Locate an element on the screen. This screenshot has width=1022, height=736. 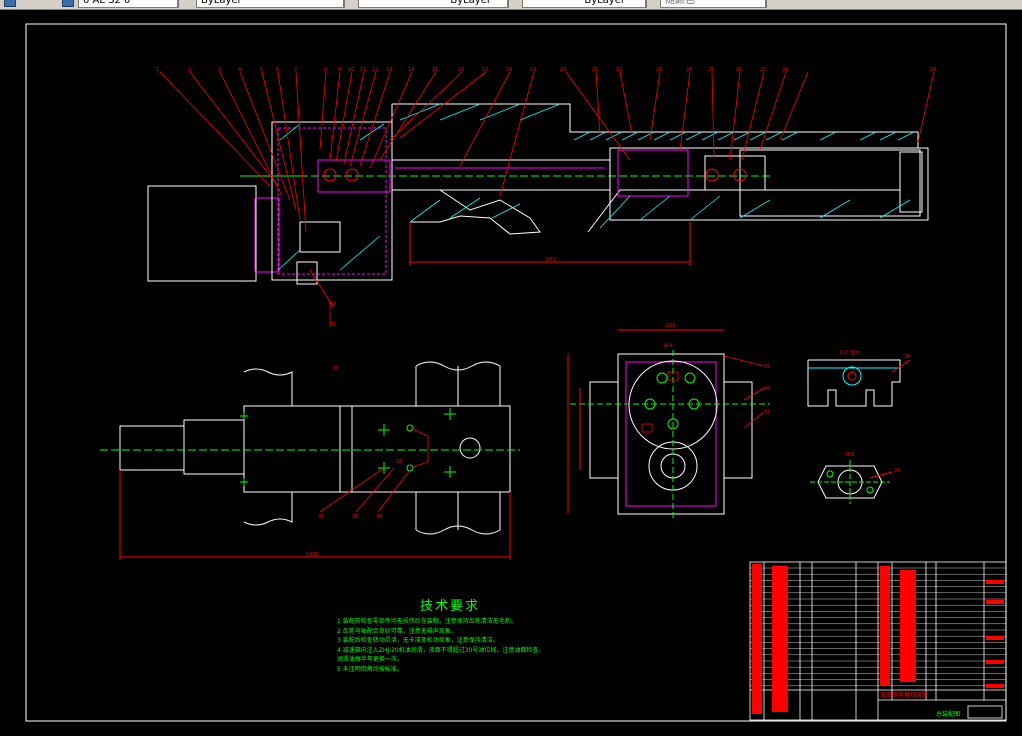
lineweight-dropdown: ByLayer is located at coordinates (584, 4).